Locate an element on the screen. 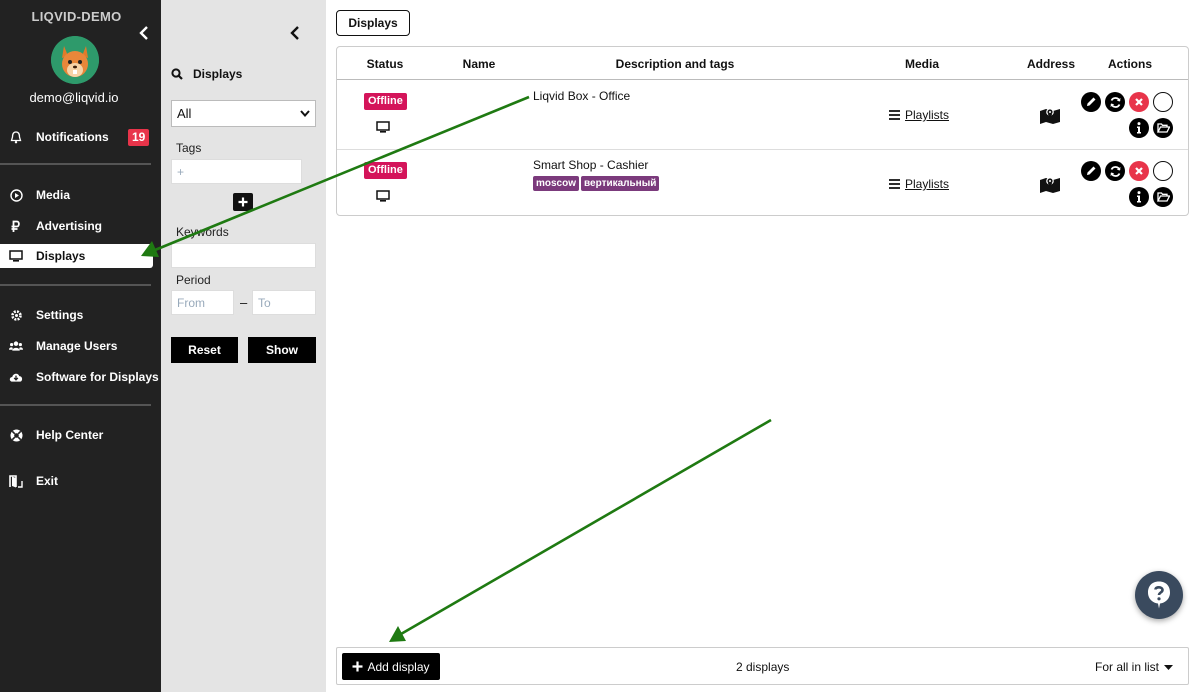  caret-down-icon is located at coordinates (1169, 667).